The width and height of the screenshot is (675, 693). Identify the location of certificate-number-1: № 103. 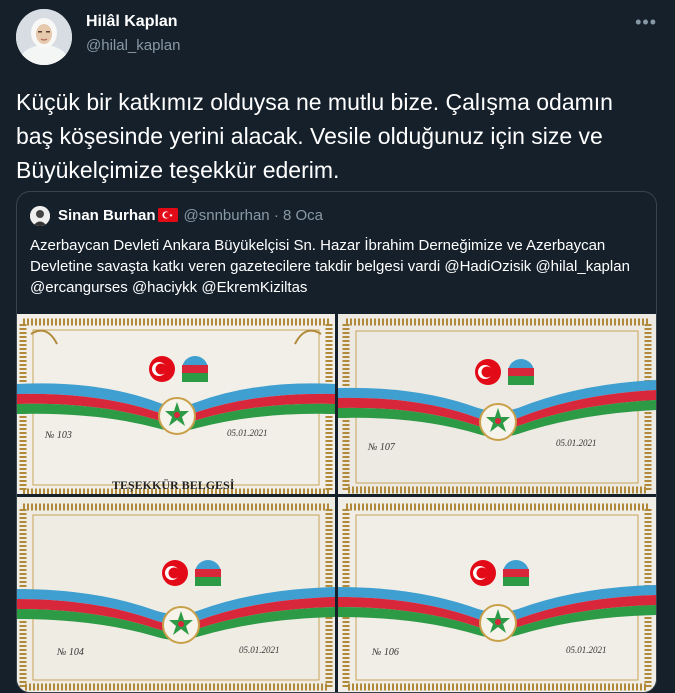
(58, 435).